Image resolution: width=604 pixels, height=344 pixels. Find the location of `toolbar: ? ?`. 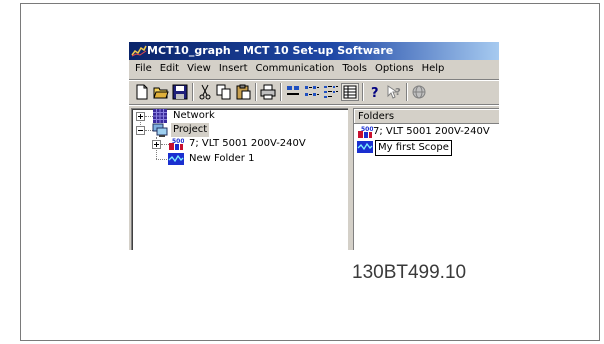

toolbar: ? ? is located at coordinates (314, 92).